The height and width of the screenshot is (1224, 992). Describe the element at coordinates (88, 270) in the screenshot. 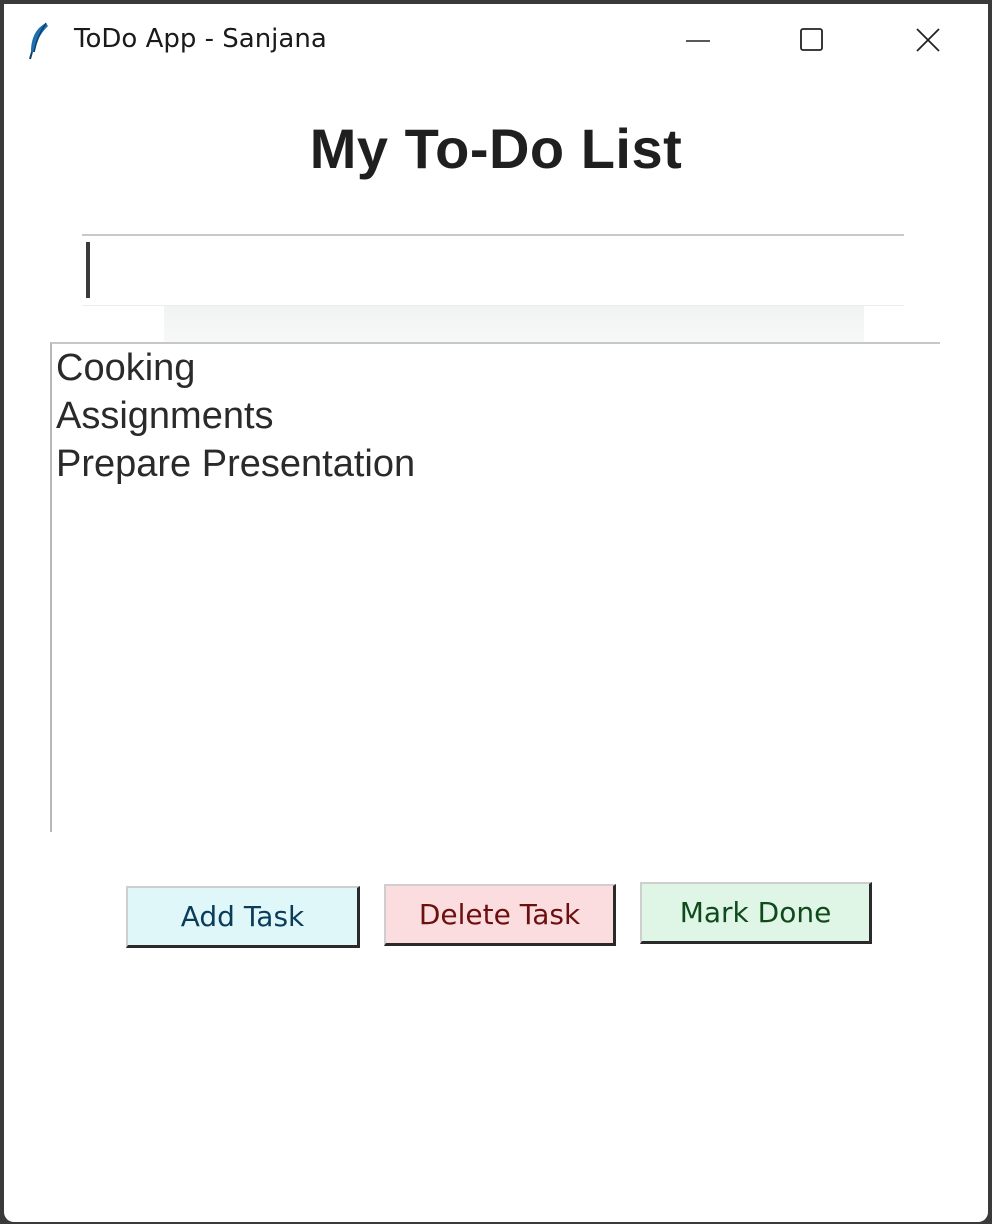

I see `text-cursor` at that location.